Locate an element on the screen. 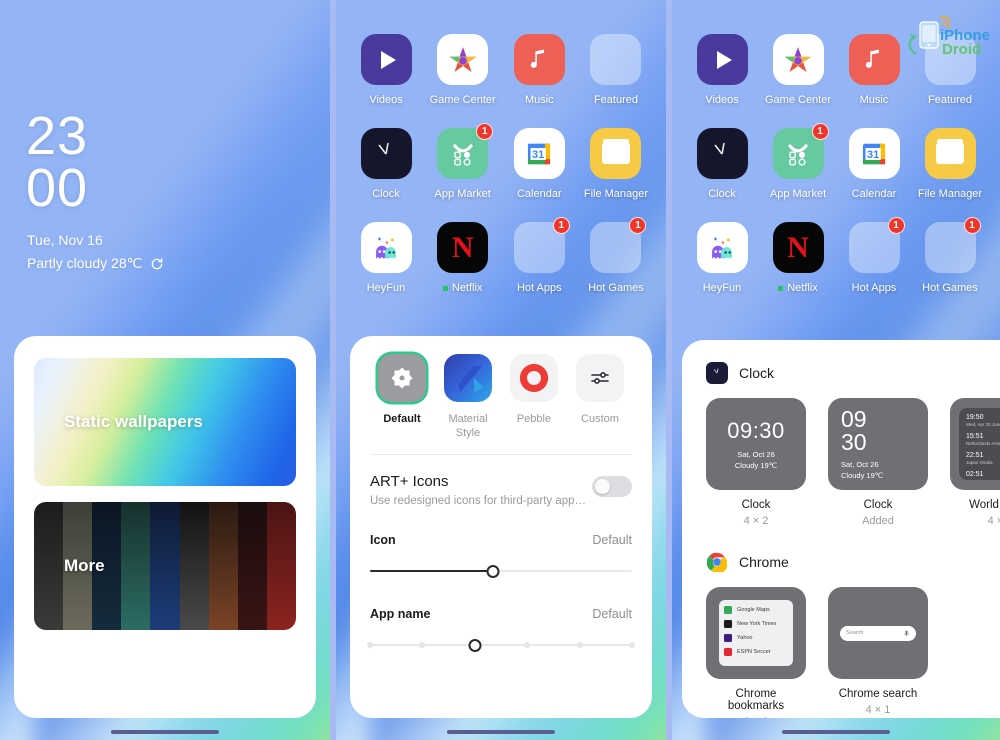  icon-style-label: Pebble is located at coordinates (534, 419).